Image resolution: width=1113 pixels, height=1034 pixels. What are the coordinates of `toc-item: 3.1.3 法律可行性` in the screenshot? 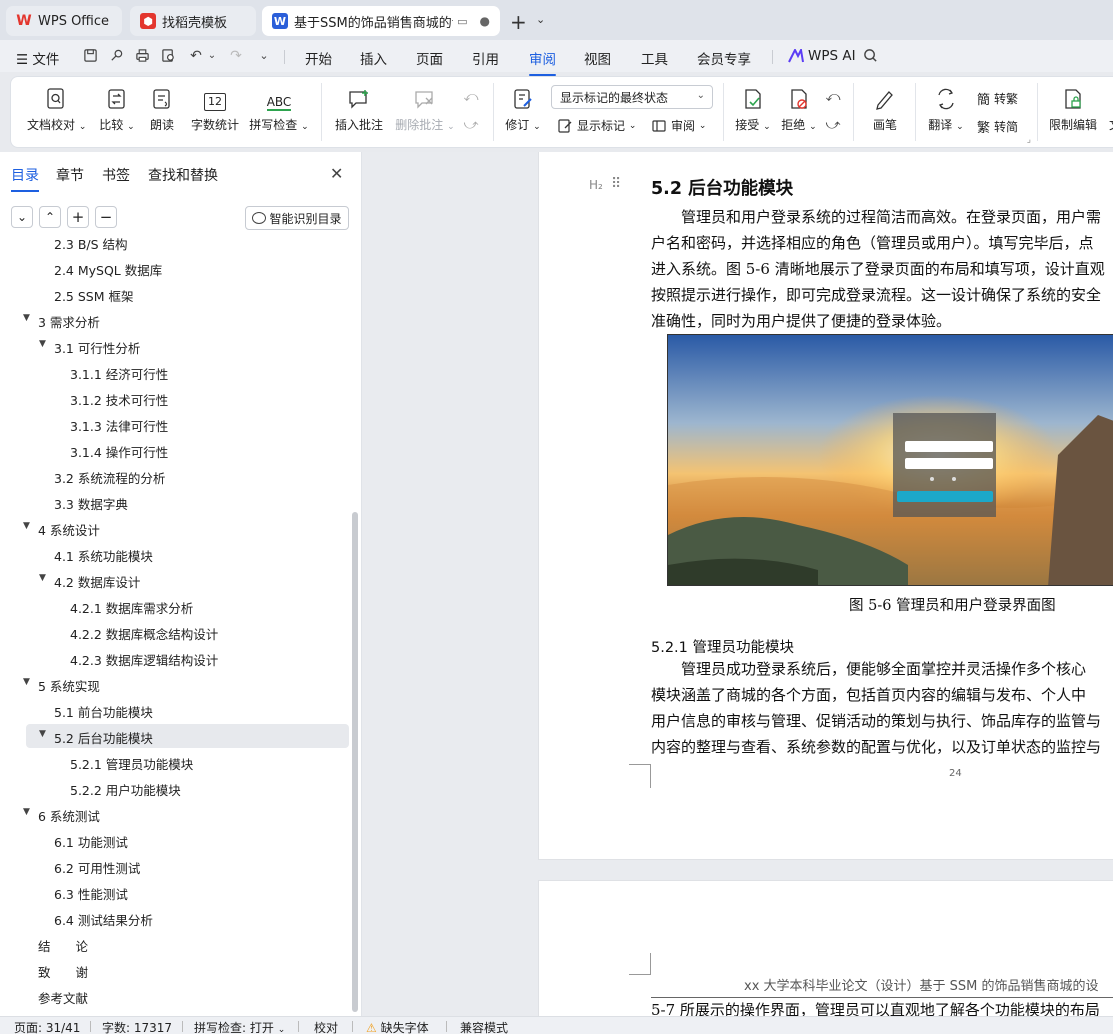 It's located at (175, 424).